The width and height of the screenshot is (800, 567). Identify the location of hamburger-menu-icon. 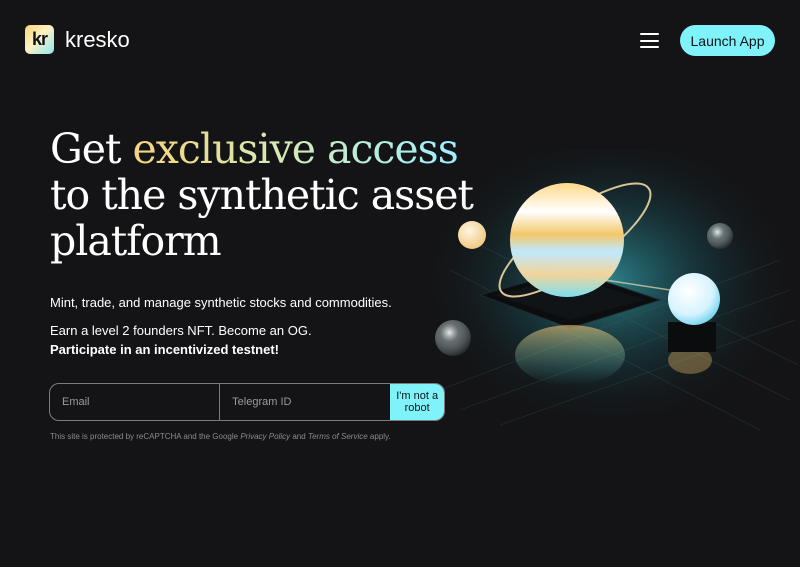
(649, 40).